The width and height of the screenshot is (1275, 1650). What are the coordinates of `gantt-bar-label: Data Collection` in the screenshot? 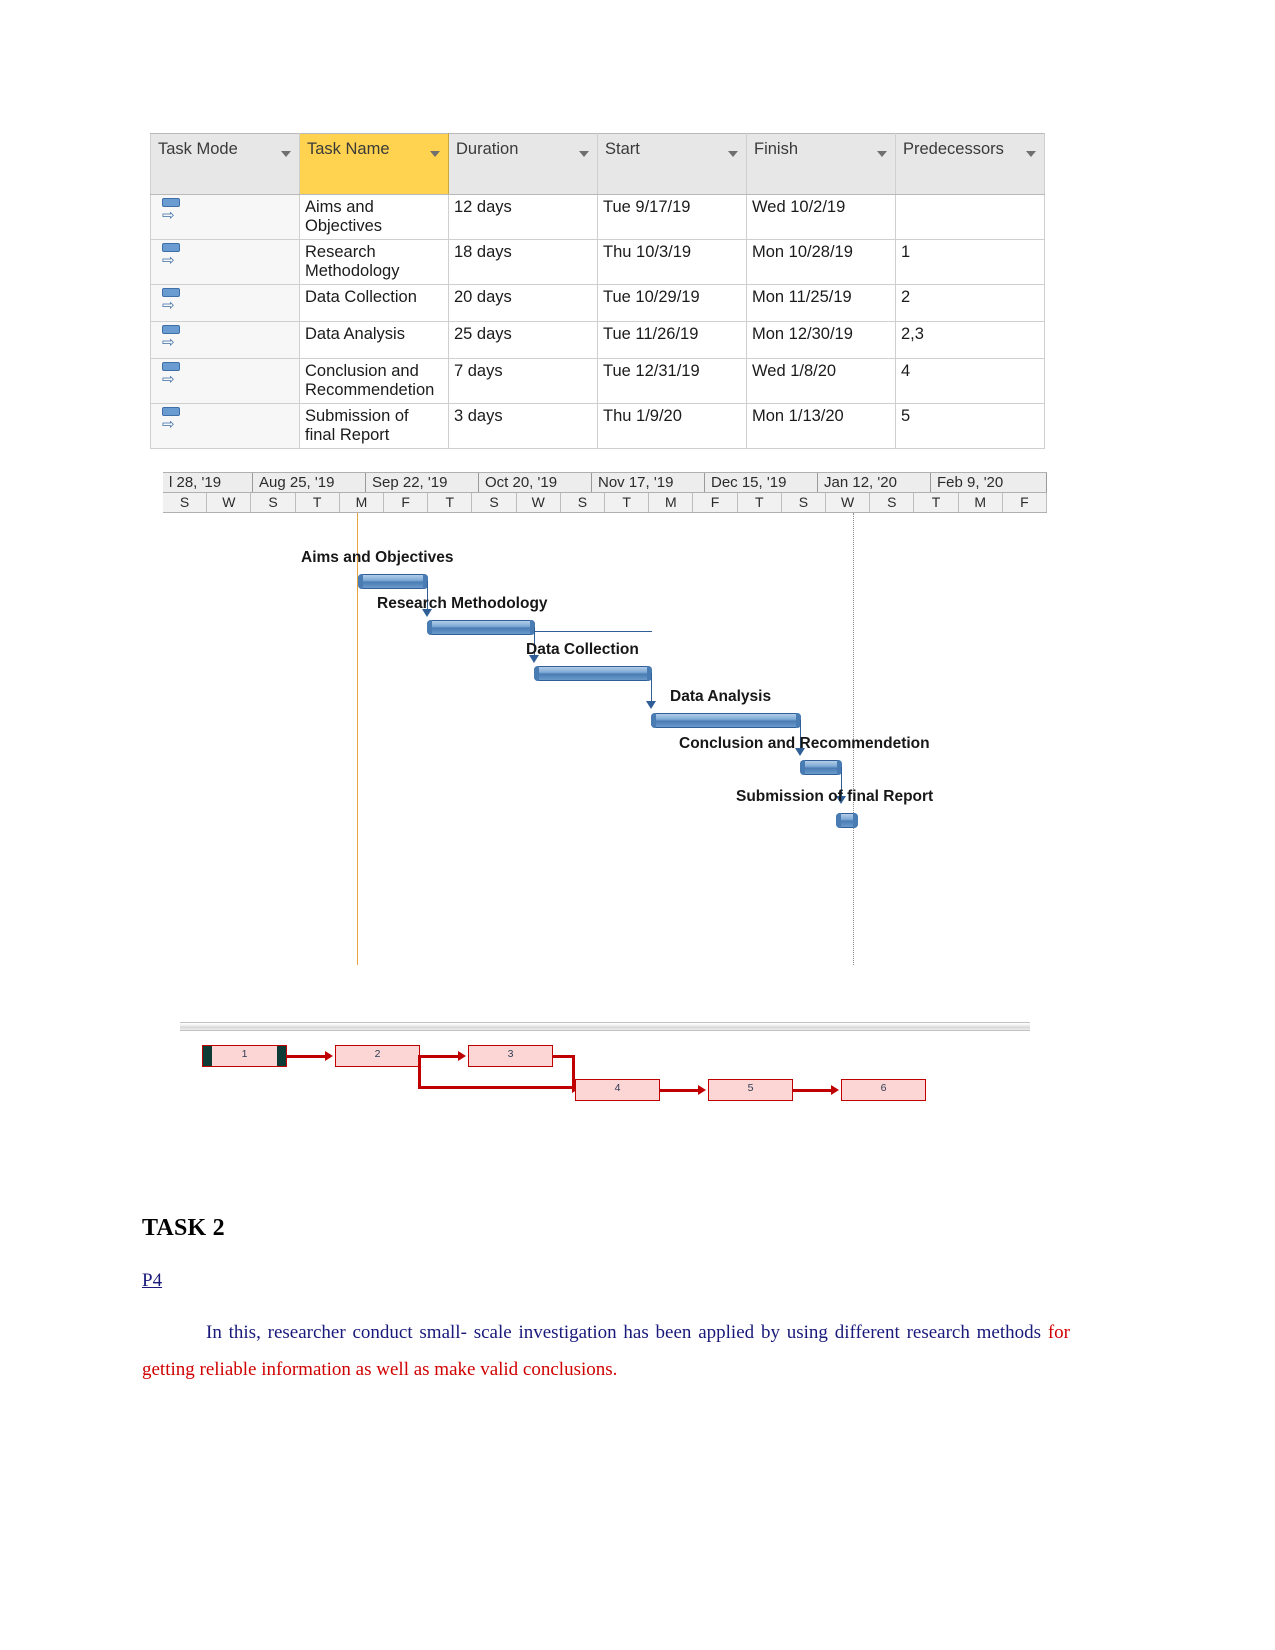 It's located at (582, 649).